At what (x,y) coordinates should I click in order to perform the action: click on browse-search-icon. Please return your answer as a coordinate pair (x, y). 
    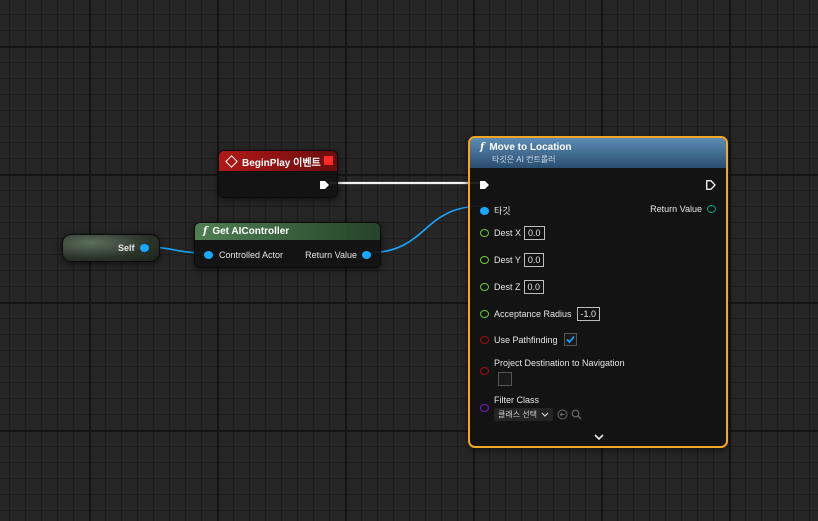
    Looking at the image, I should click on (576, 414).